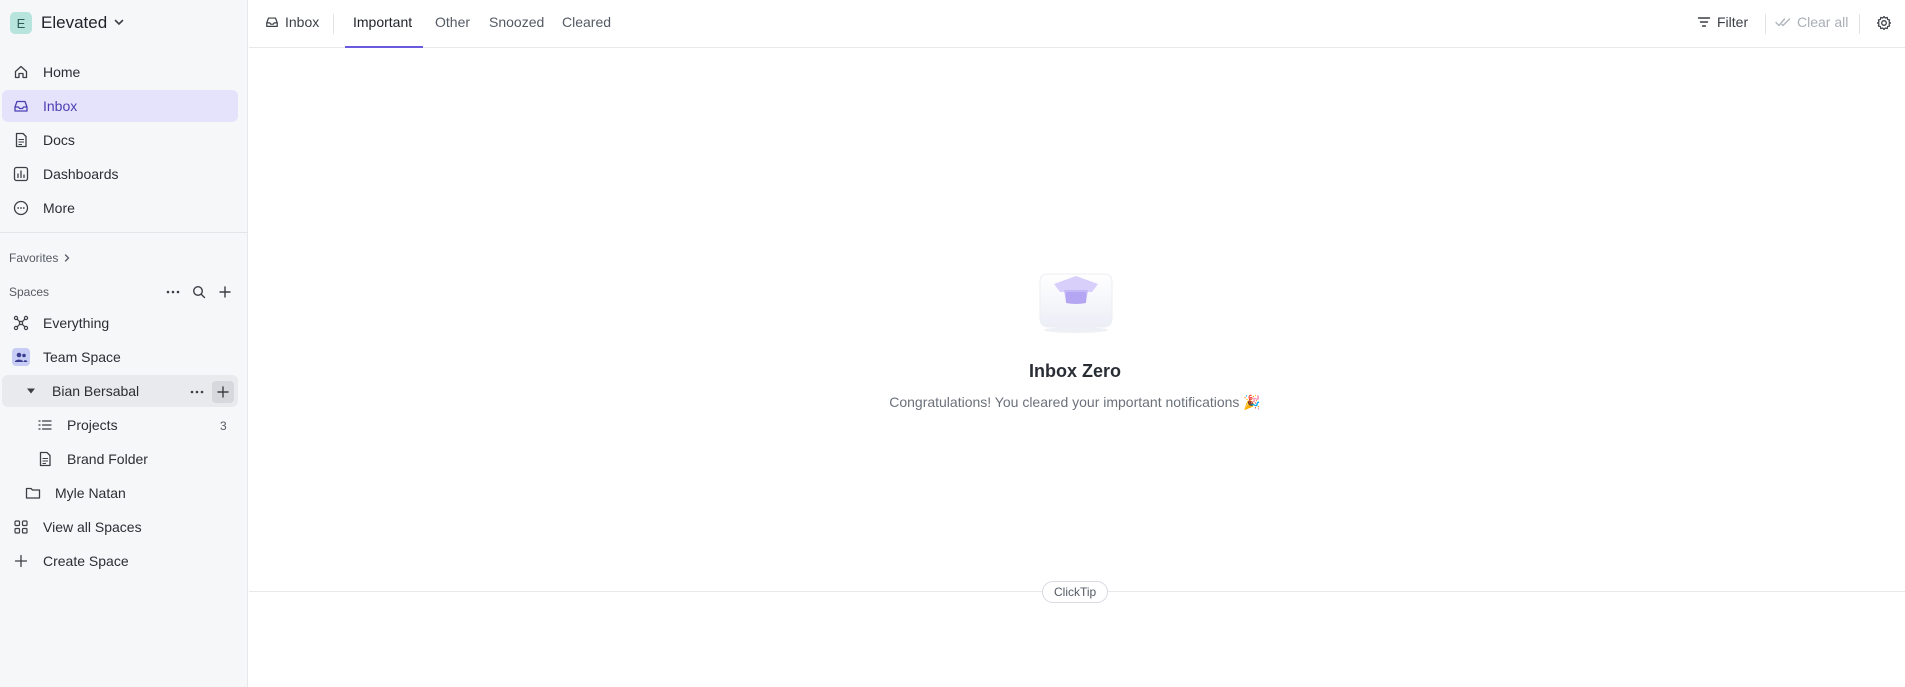 The width and height of the screenshot is (1905, 687). What do you see at coordinates (452, 22) in the screenshot?
I see `tab-other: Other` at bounding box center [452, 22].